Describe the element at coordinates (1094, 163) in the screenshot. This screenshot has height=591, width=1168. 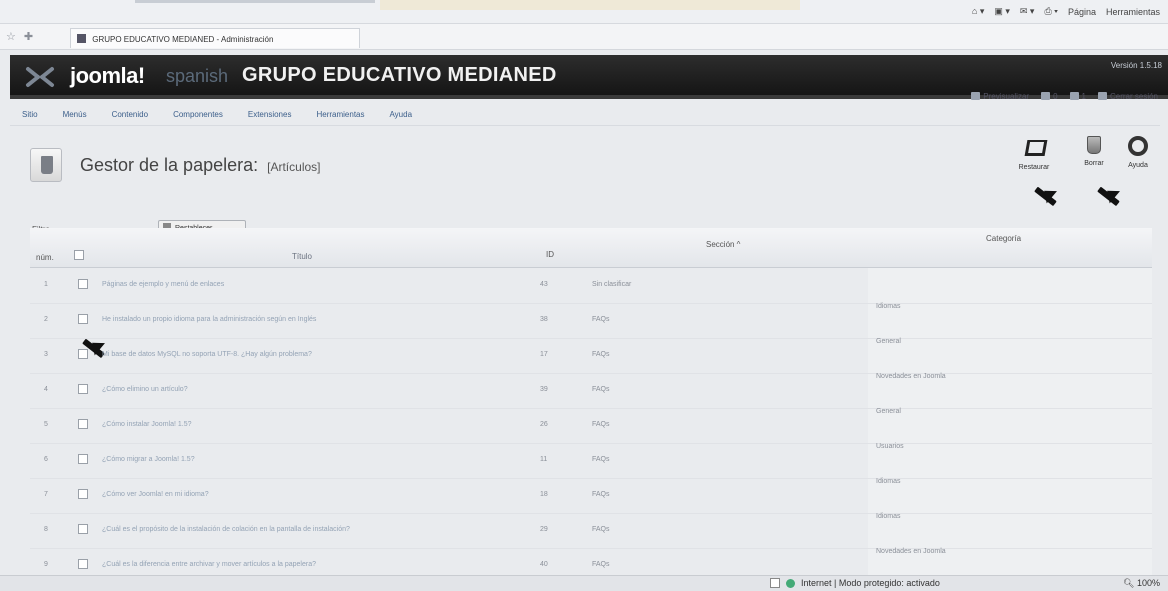
I see `delete-label: Borrar` at that location.